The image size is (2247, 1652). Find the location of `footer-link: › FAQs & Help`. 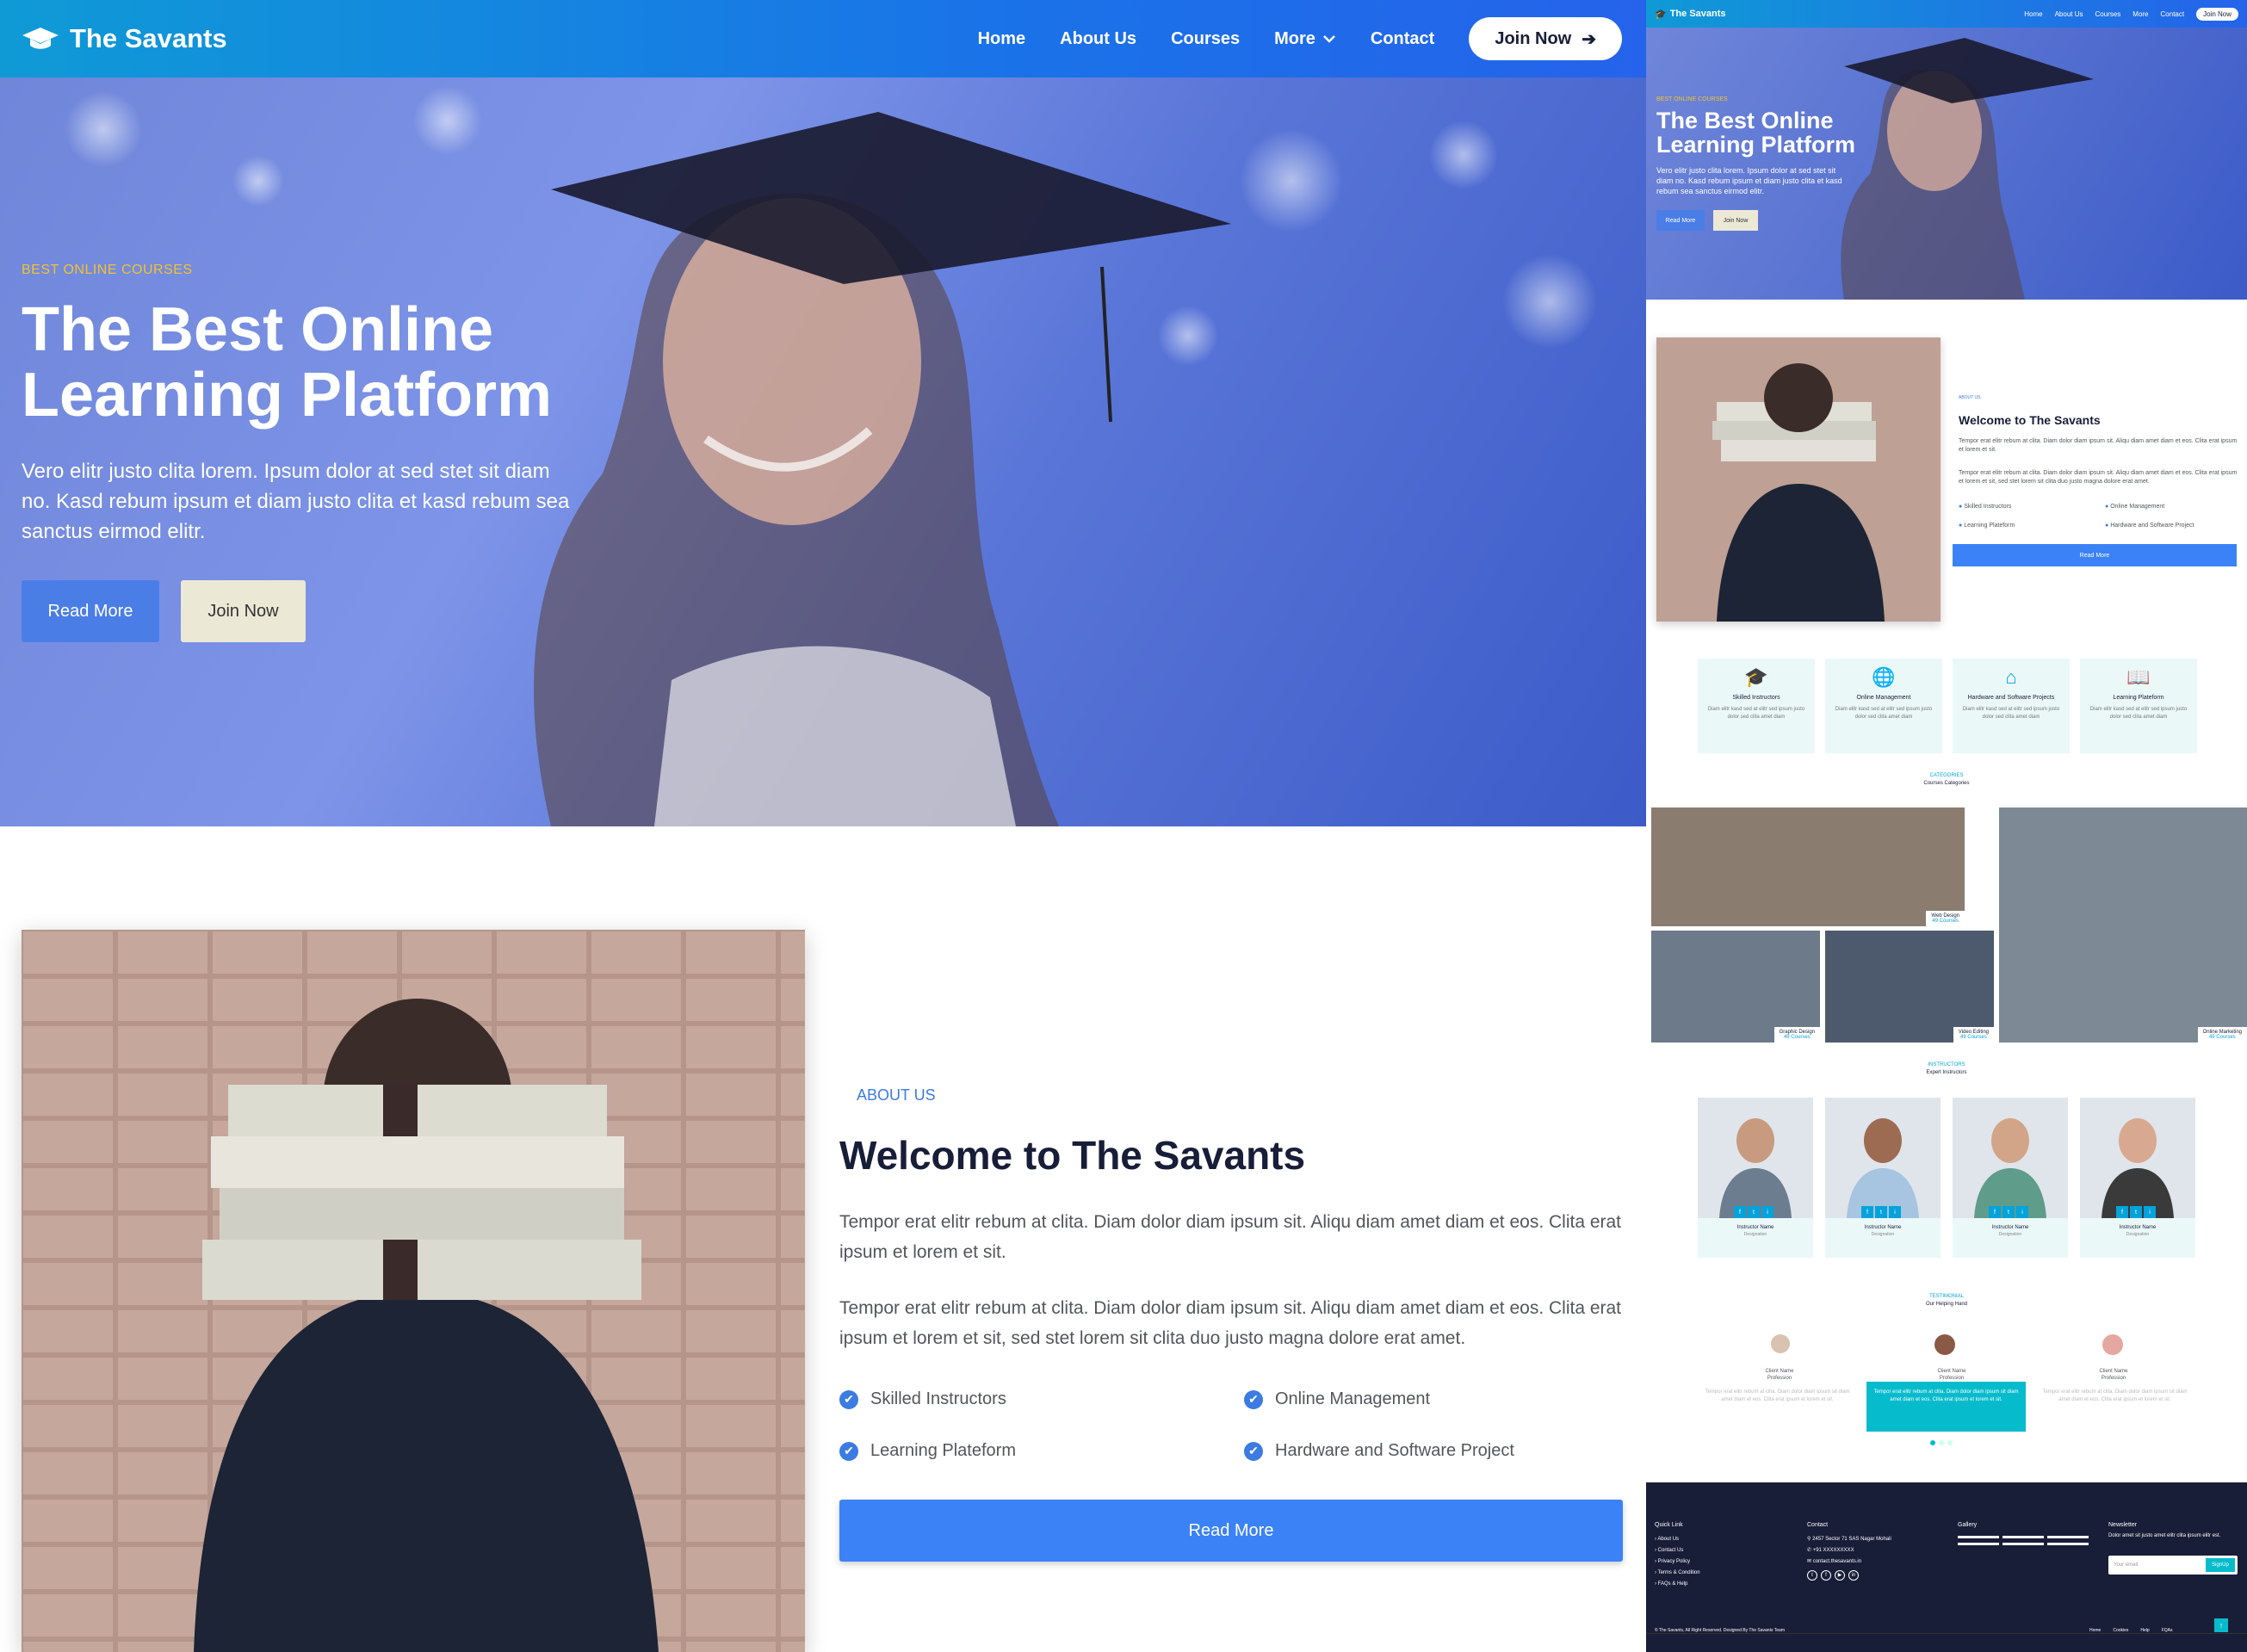

footer-link: › FAQs & Help is located at coordinates (1677, 1585).